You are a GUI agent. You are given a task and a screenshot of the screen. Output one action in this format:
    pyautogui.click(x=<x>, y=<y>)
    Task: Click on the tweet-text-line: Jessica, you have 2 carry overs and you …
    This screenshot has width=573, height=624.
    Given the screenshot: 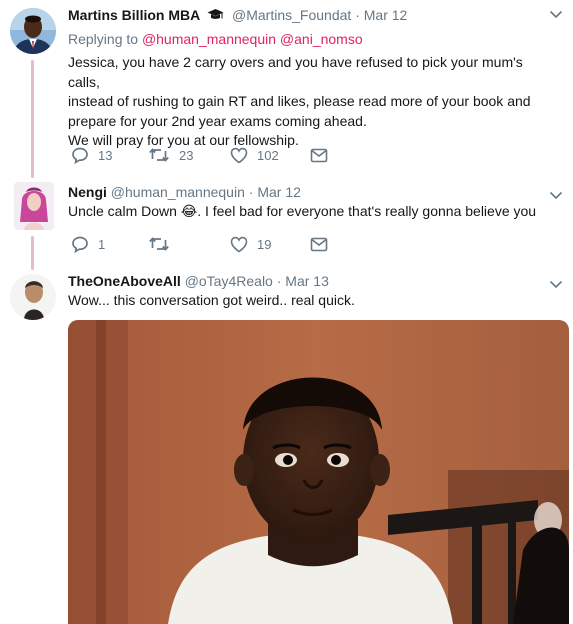 What is the action you would take?
    pyautogui.click(x=295, y=72)
    